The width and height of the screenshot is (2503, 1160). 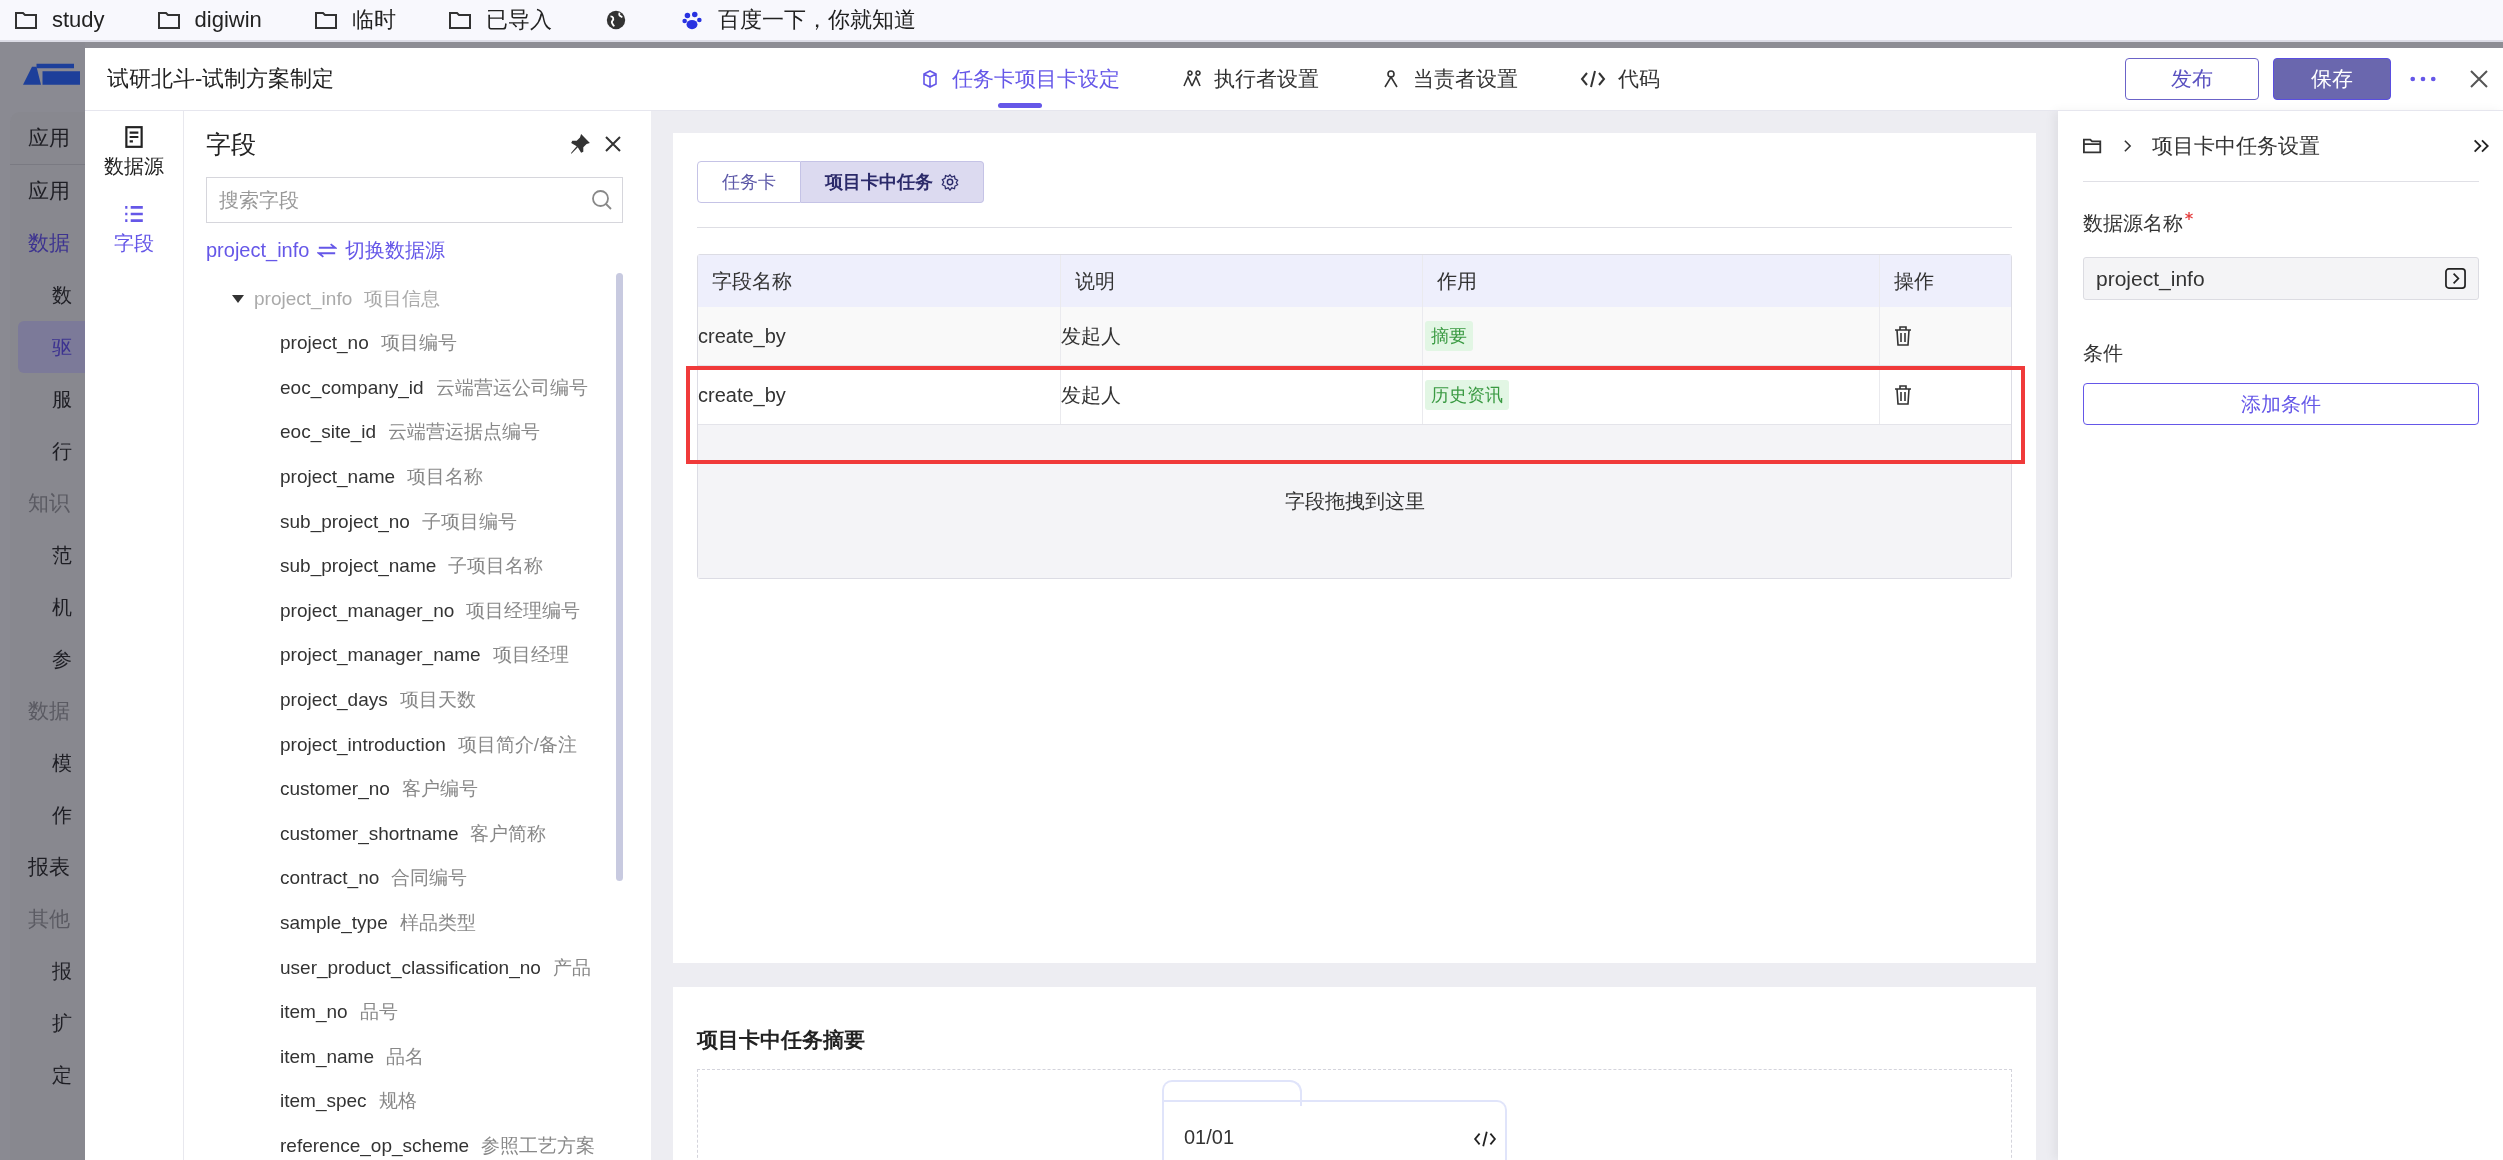 I want to click on side-tab: 数据源, so click(x=134, y=152).